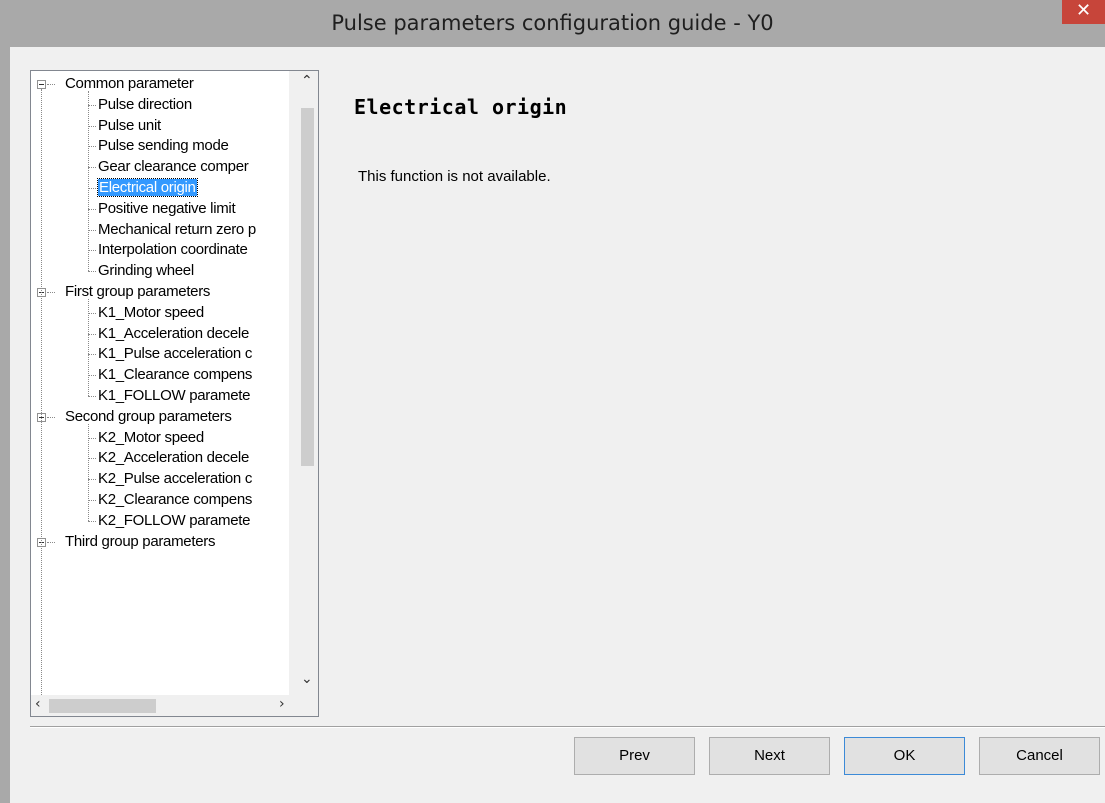 Image resolution: width=1105 pixels, height=803 pixels. I want to click on tree-item-label: K1_Acceleration decele, so click(174, 333).